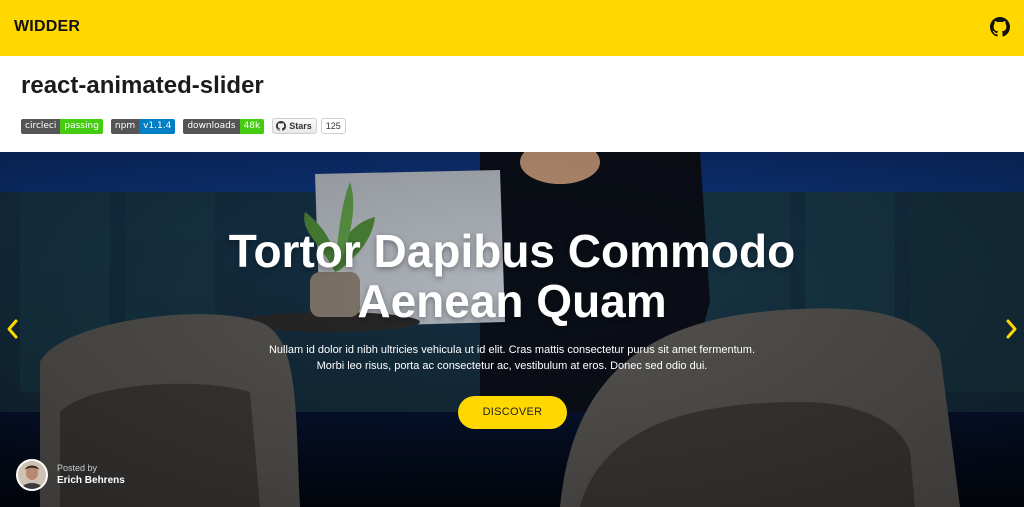 The height and width of the screenshot is (507, 1024). Describe the element at coordinates (142, 85) in the screenshot. I see `page-title: react-animated-slider` at that location.